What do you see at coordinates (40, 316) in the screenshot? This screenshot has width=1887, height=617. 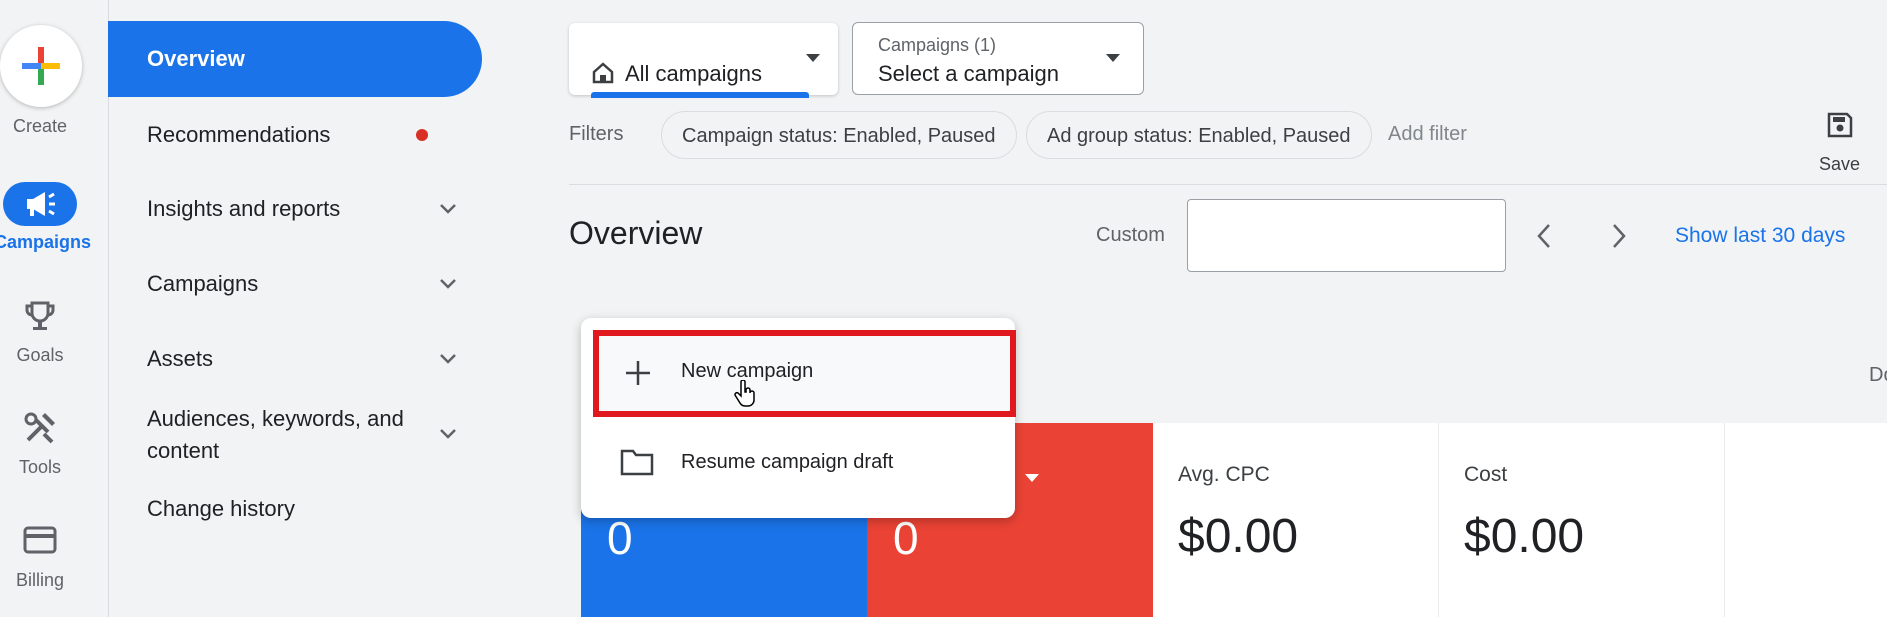 I see `trophy-icon` at bounding box center [40, 316].